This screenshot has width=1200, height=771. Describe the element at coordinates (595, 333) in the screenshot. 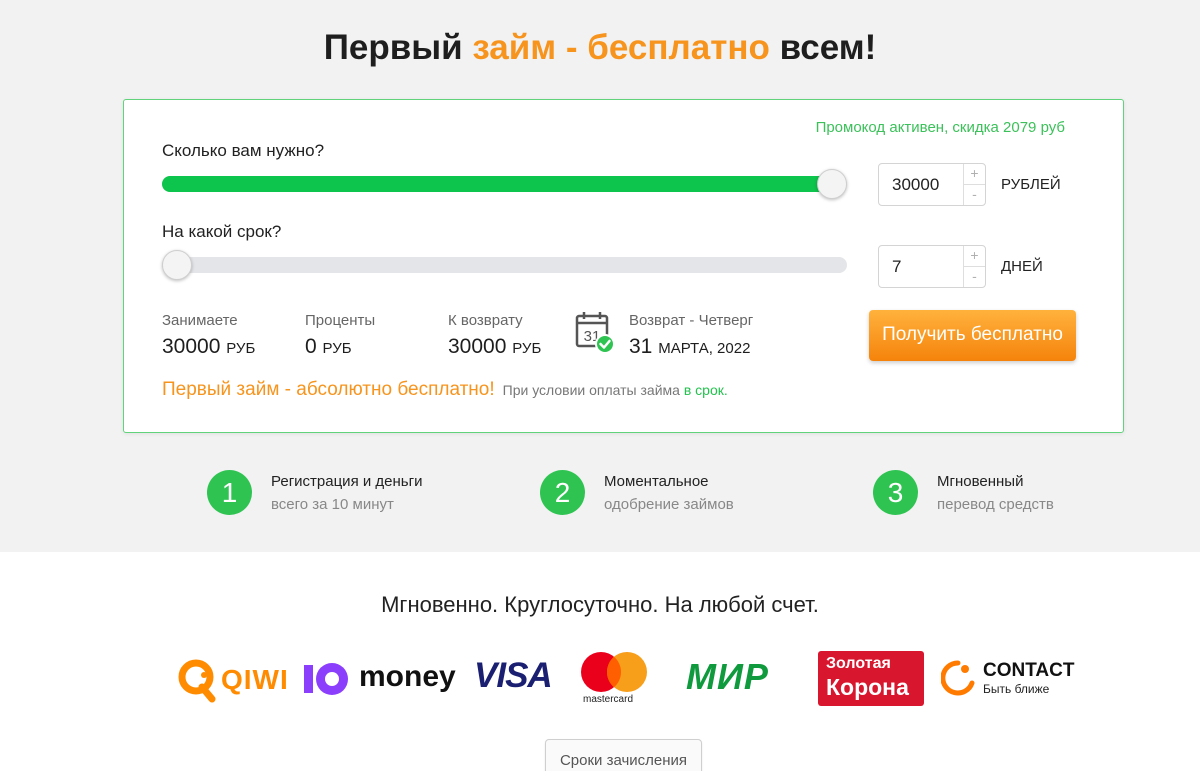

I see `calendar-check-icon: 31` at that location.